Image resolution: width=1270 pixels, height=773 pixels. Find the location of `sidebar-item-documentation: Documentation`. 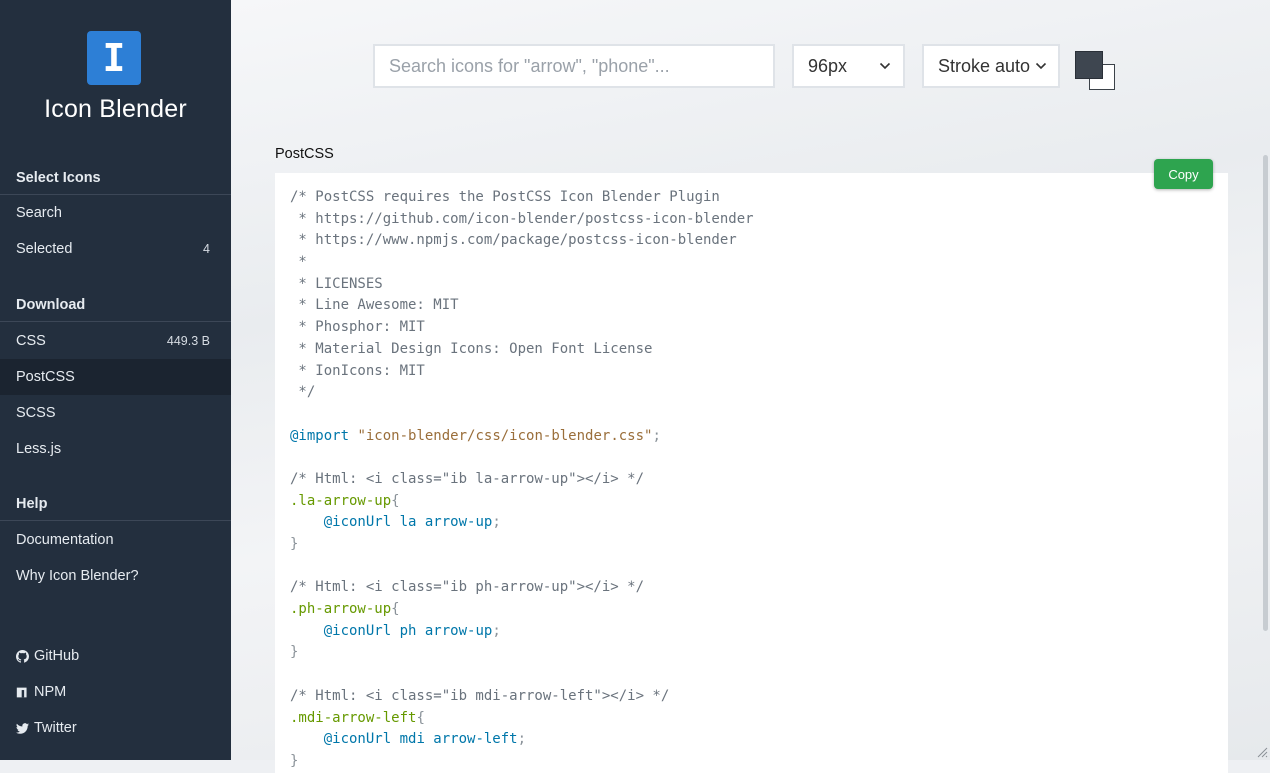

sidebar-item-documentation: Documentation is located at coordinates (115, 540).